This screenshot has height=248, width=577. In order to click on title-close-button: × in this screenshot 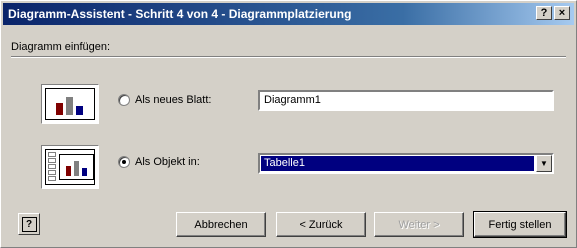, I will do `click(562, 13)`.